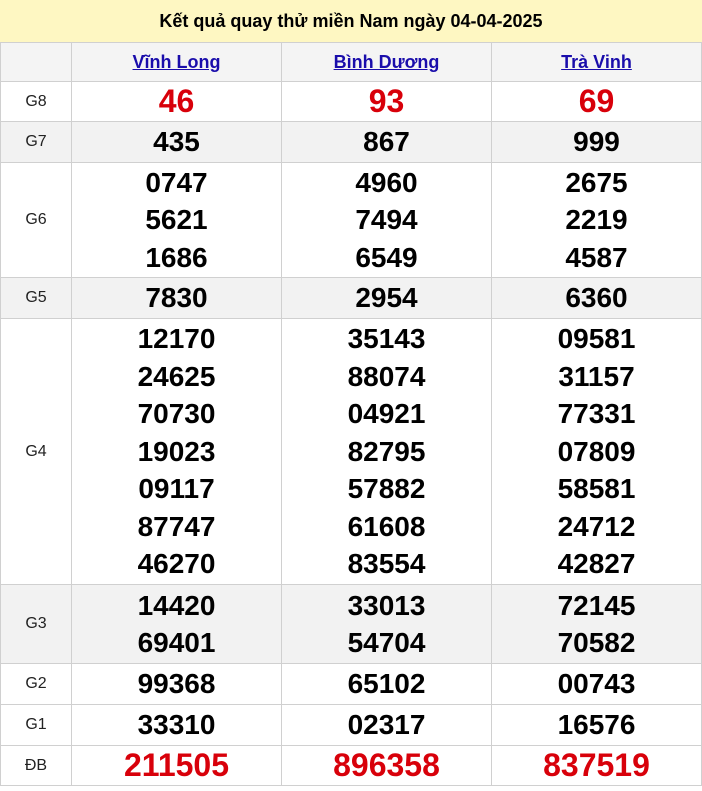 Image resolution: width=702 pixels, height=791 pixels. I want to click on lottery-number: 999, so click(596, 142).